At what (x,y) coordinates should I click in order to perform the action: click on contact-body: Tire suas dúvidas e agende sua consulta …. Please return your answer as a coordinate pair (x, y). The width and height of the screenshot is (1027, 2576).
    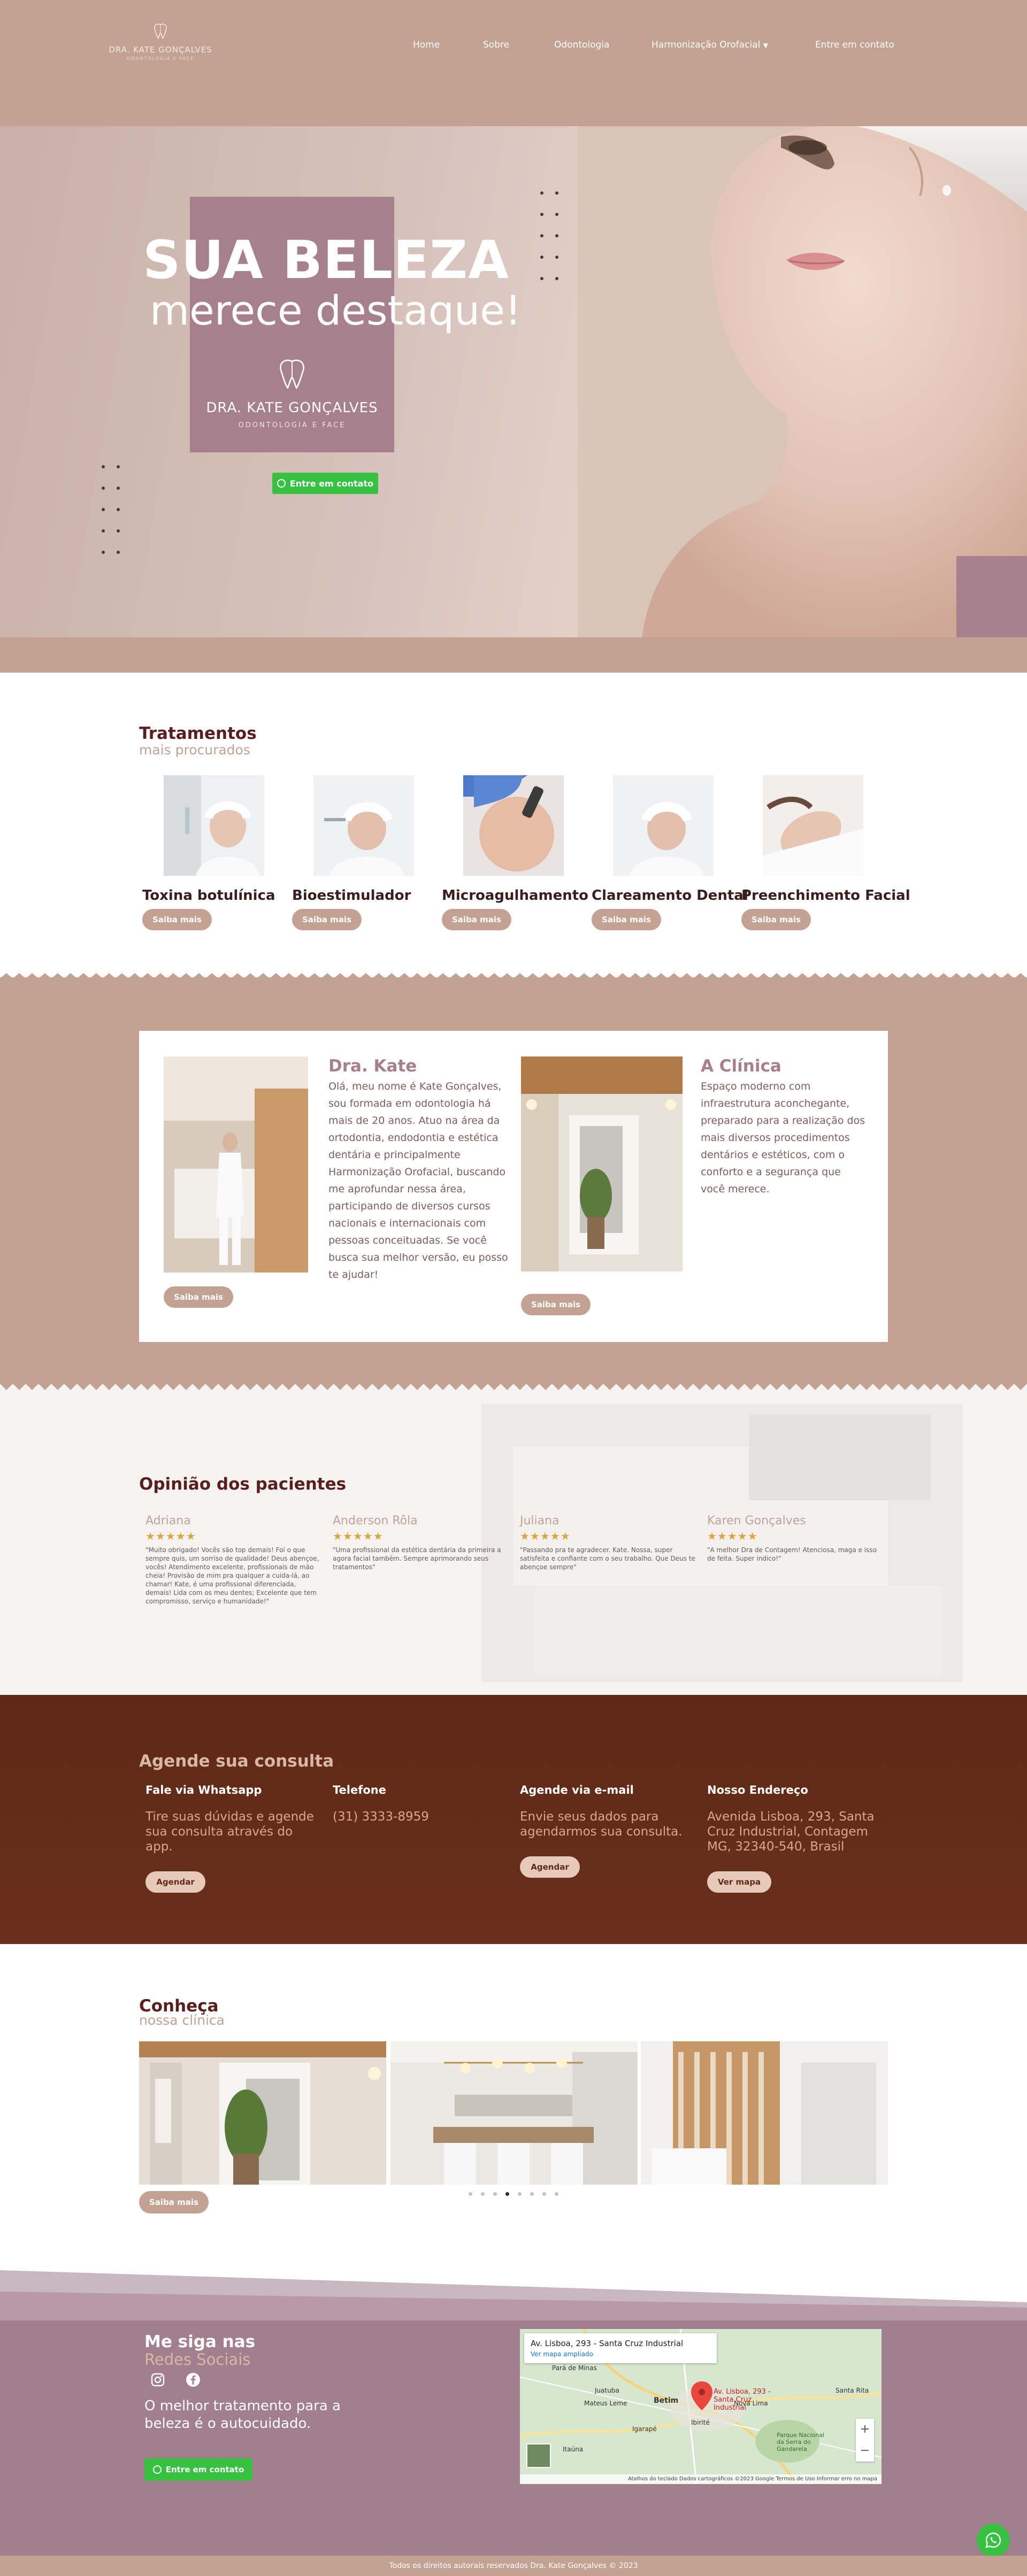
    Looking at the image, I should click on (229, 1832).